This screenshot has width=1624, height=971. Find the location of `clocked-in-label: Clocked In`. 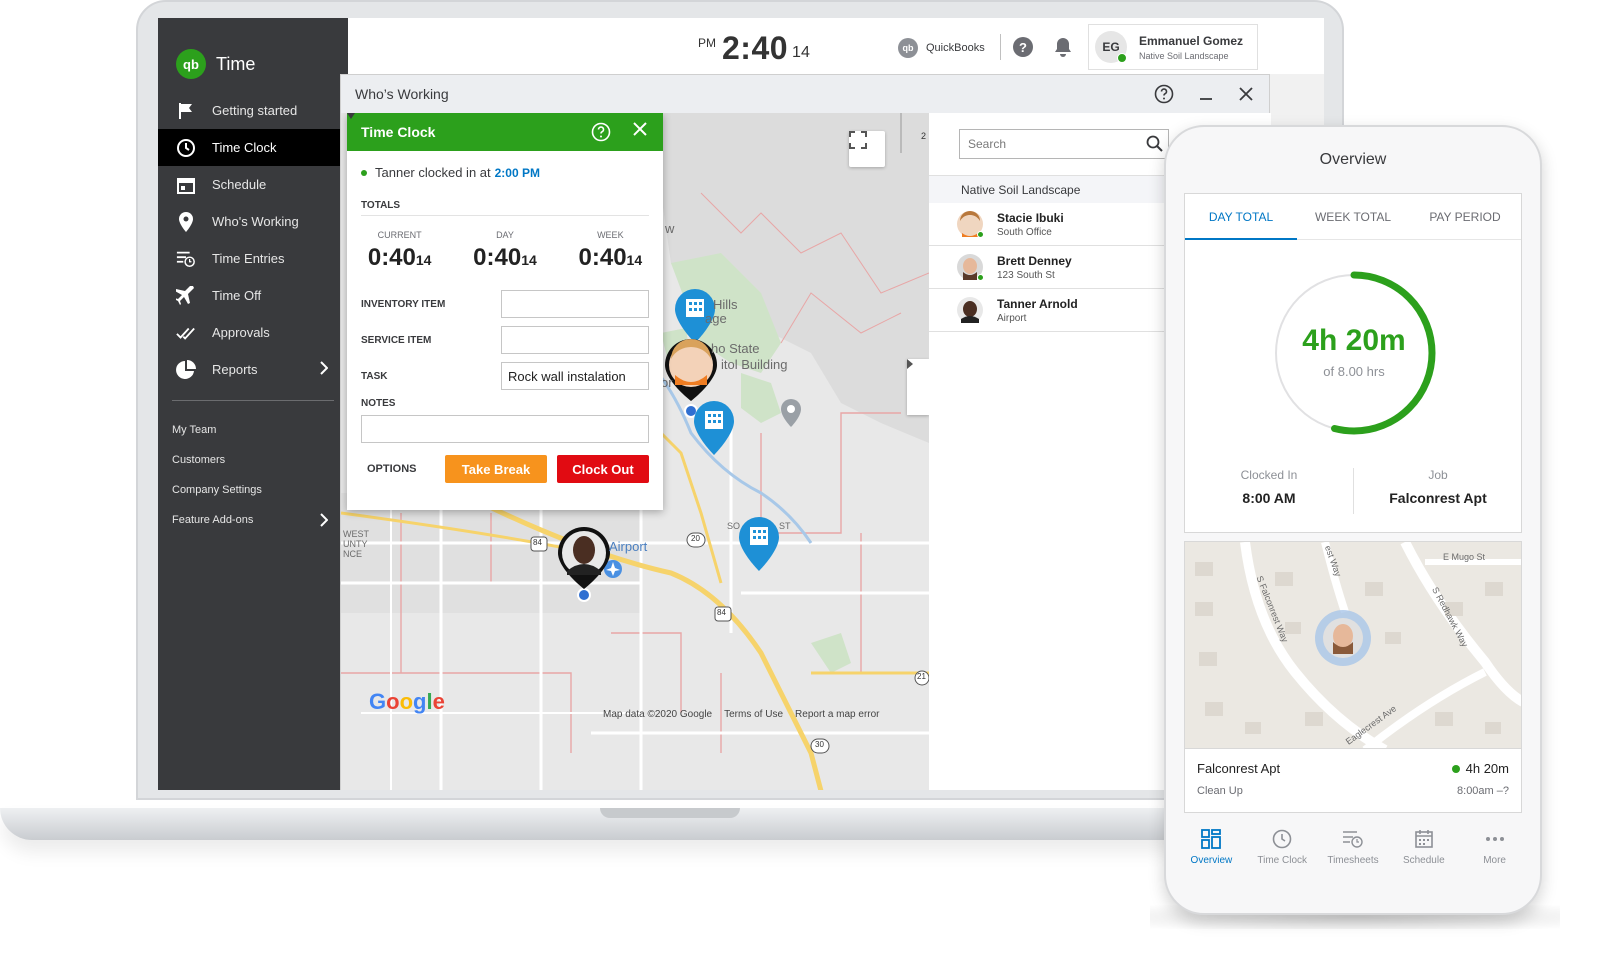

clocked-in-label: Clocked In is located at coordinates (1269, 475).